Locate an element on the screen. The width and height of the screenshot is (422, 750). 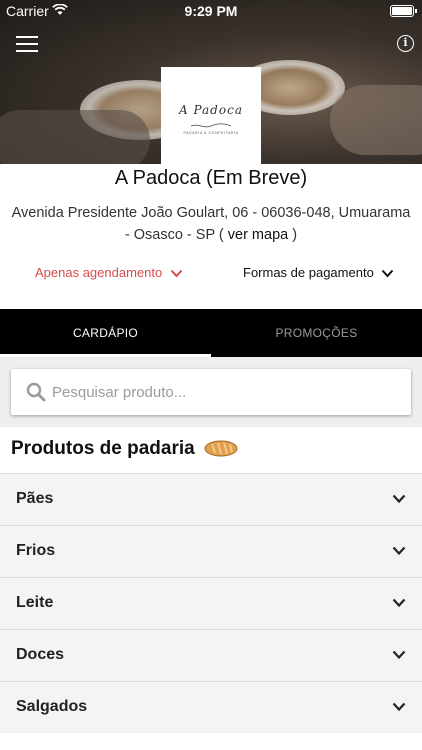
schedule-dropdown: Apenas agendamento is located at coordinates (109, 272).